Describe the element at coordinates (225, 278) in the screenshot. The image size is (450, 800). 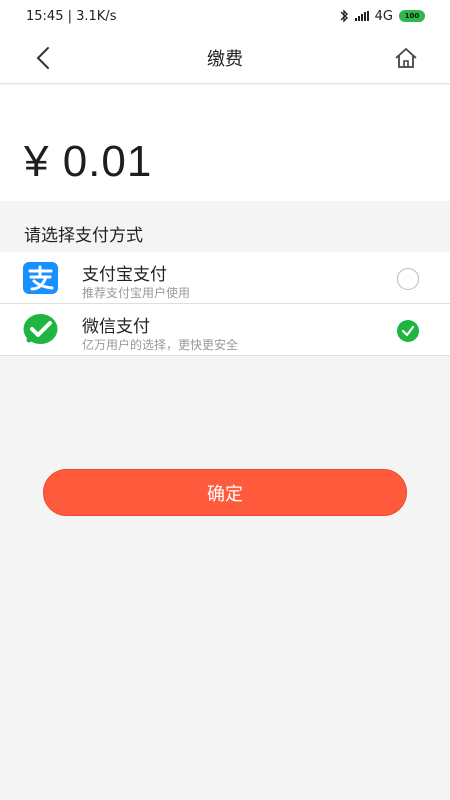
I see `alipay-option: 支付宝支付 推荐支付宝用户使用` at that location.